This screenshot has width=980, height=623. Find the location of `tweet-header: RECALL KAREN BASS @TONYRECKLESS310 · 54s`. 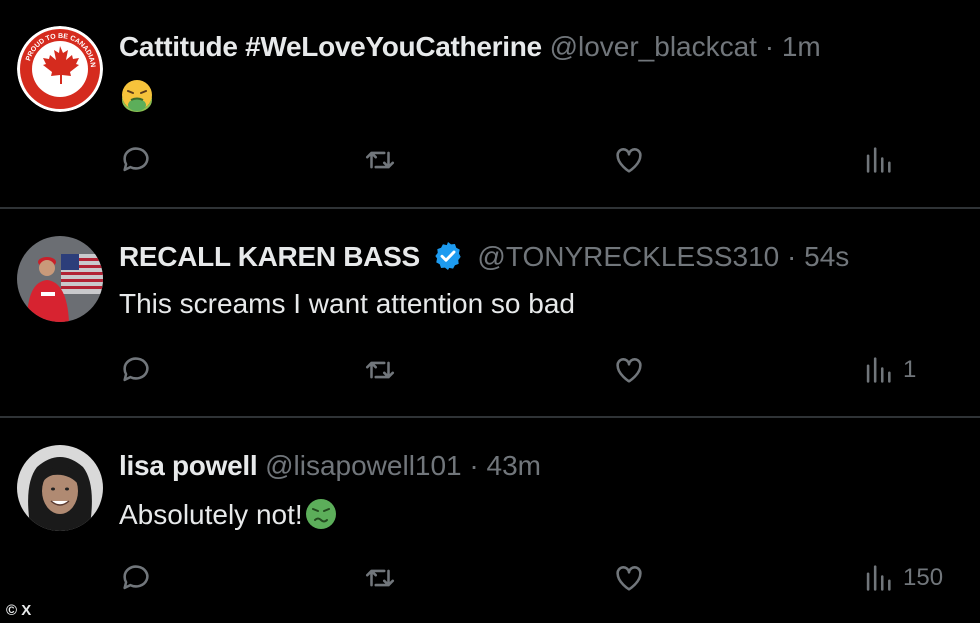

tweet-header: RECALL KAREN BASS @TONYRECKLESS310 · 54s is located at coordinates (484, 257).